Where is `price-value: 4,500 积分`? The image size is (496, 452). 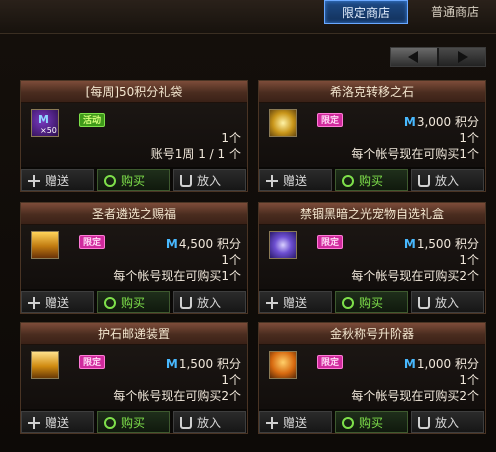
price-value: 4,500 积分 is located at coordinates (209, 244).